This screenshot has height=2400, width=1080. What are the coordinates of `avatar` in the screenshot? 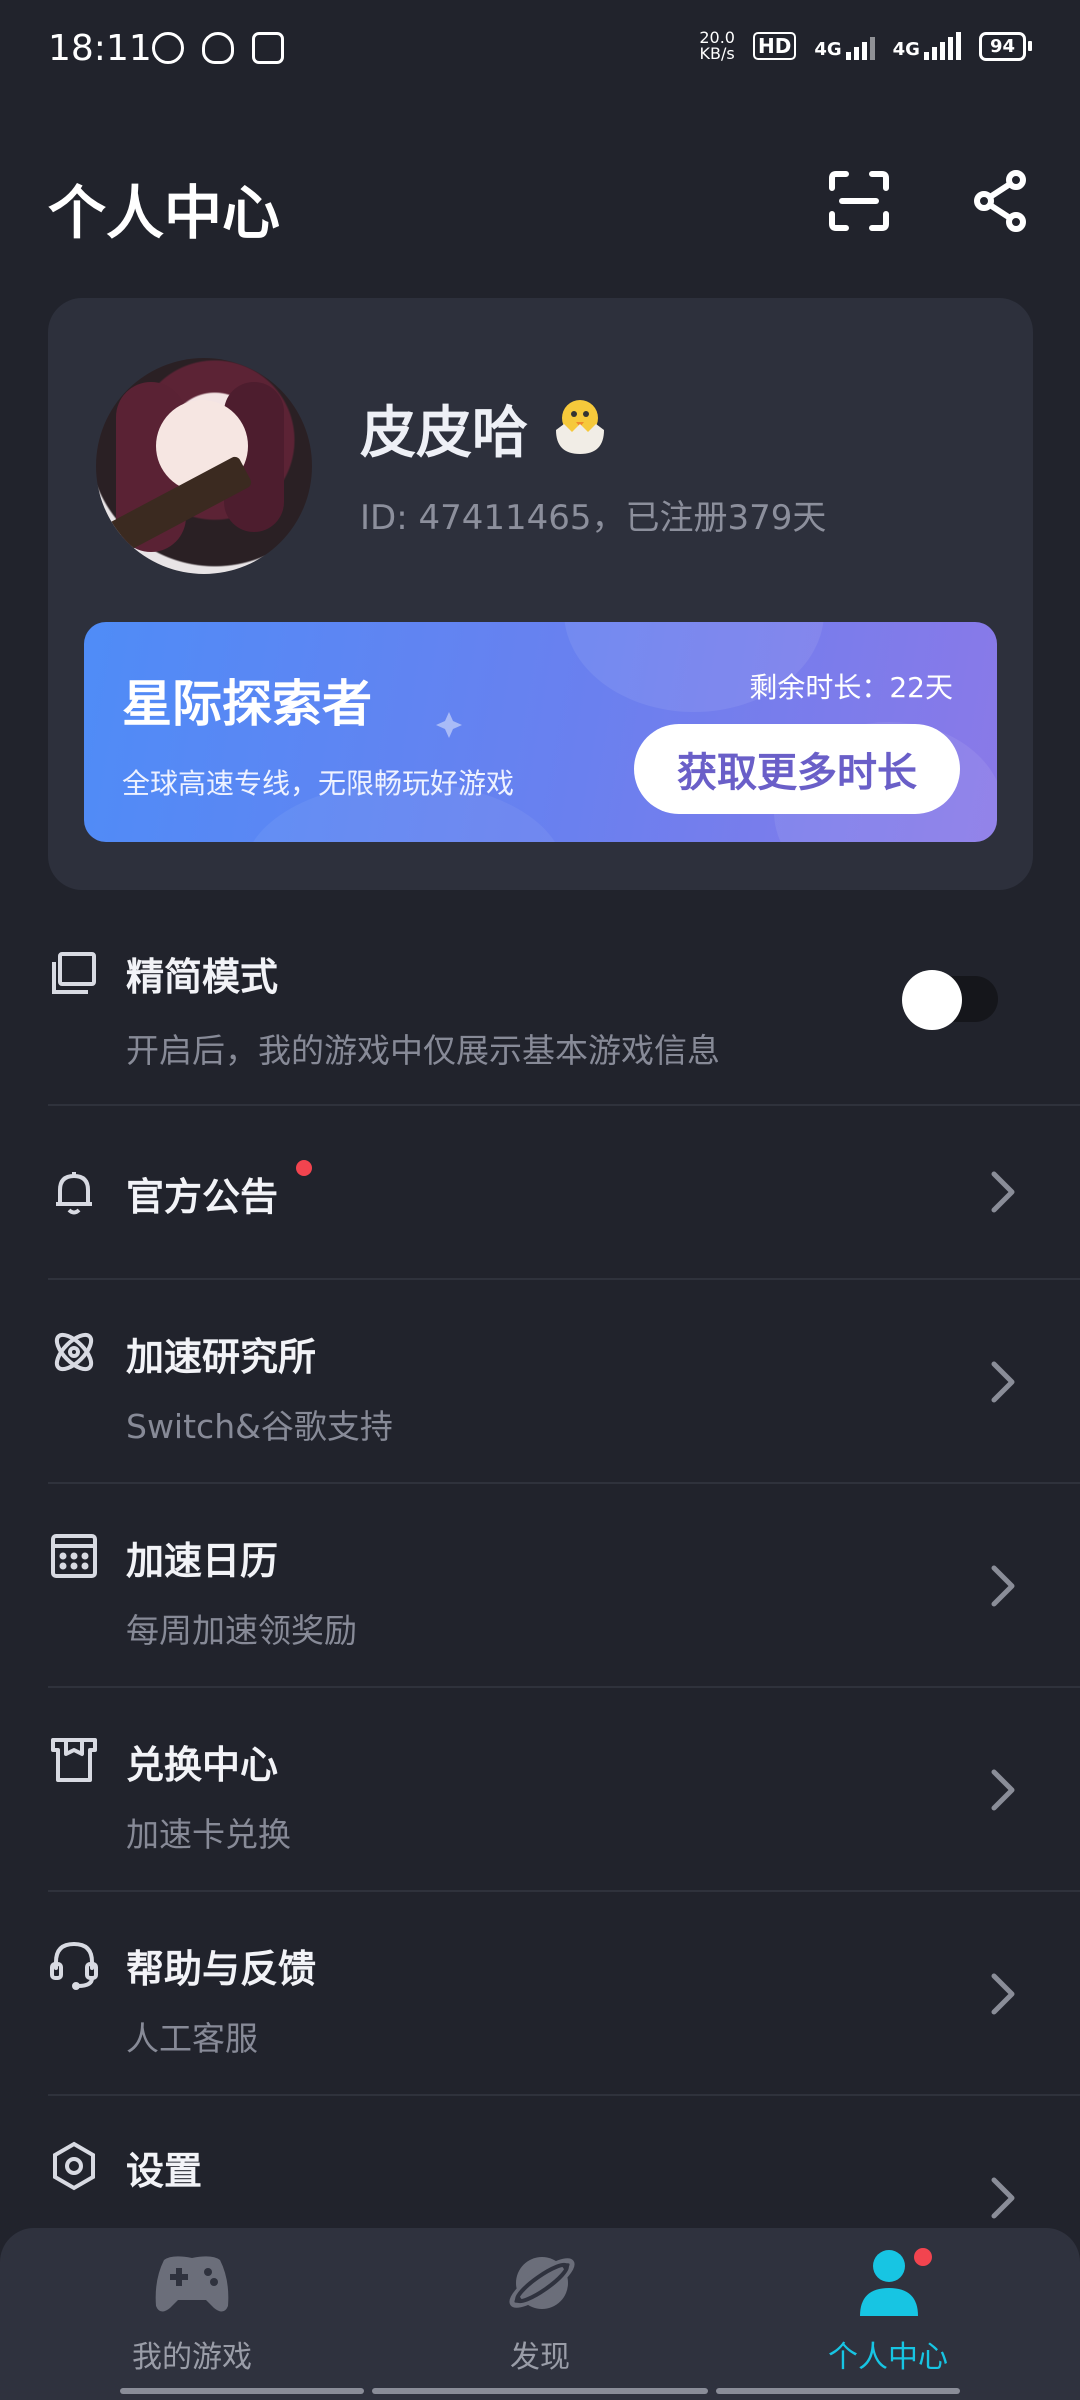 It's located at (204, 466).